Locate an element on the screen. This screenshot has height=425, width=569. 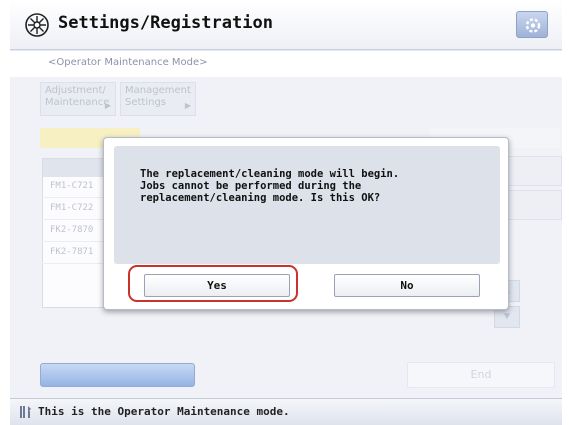
status-message: This is the Operator Maintenance mode. is located at coordinates (164, 411).